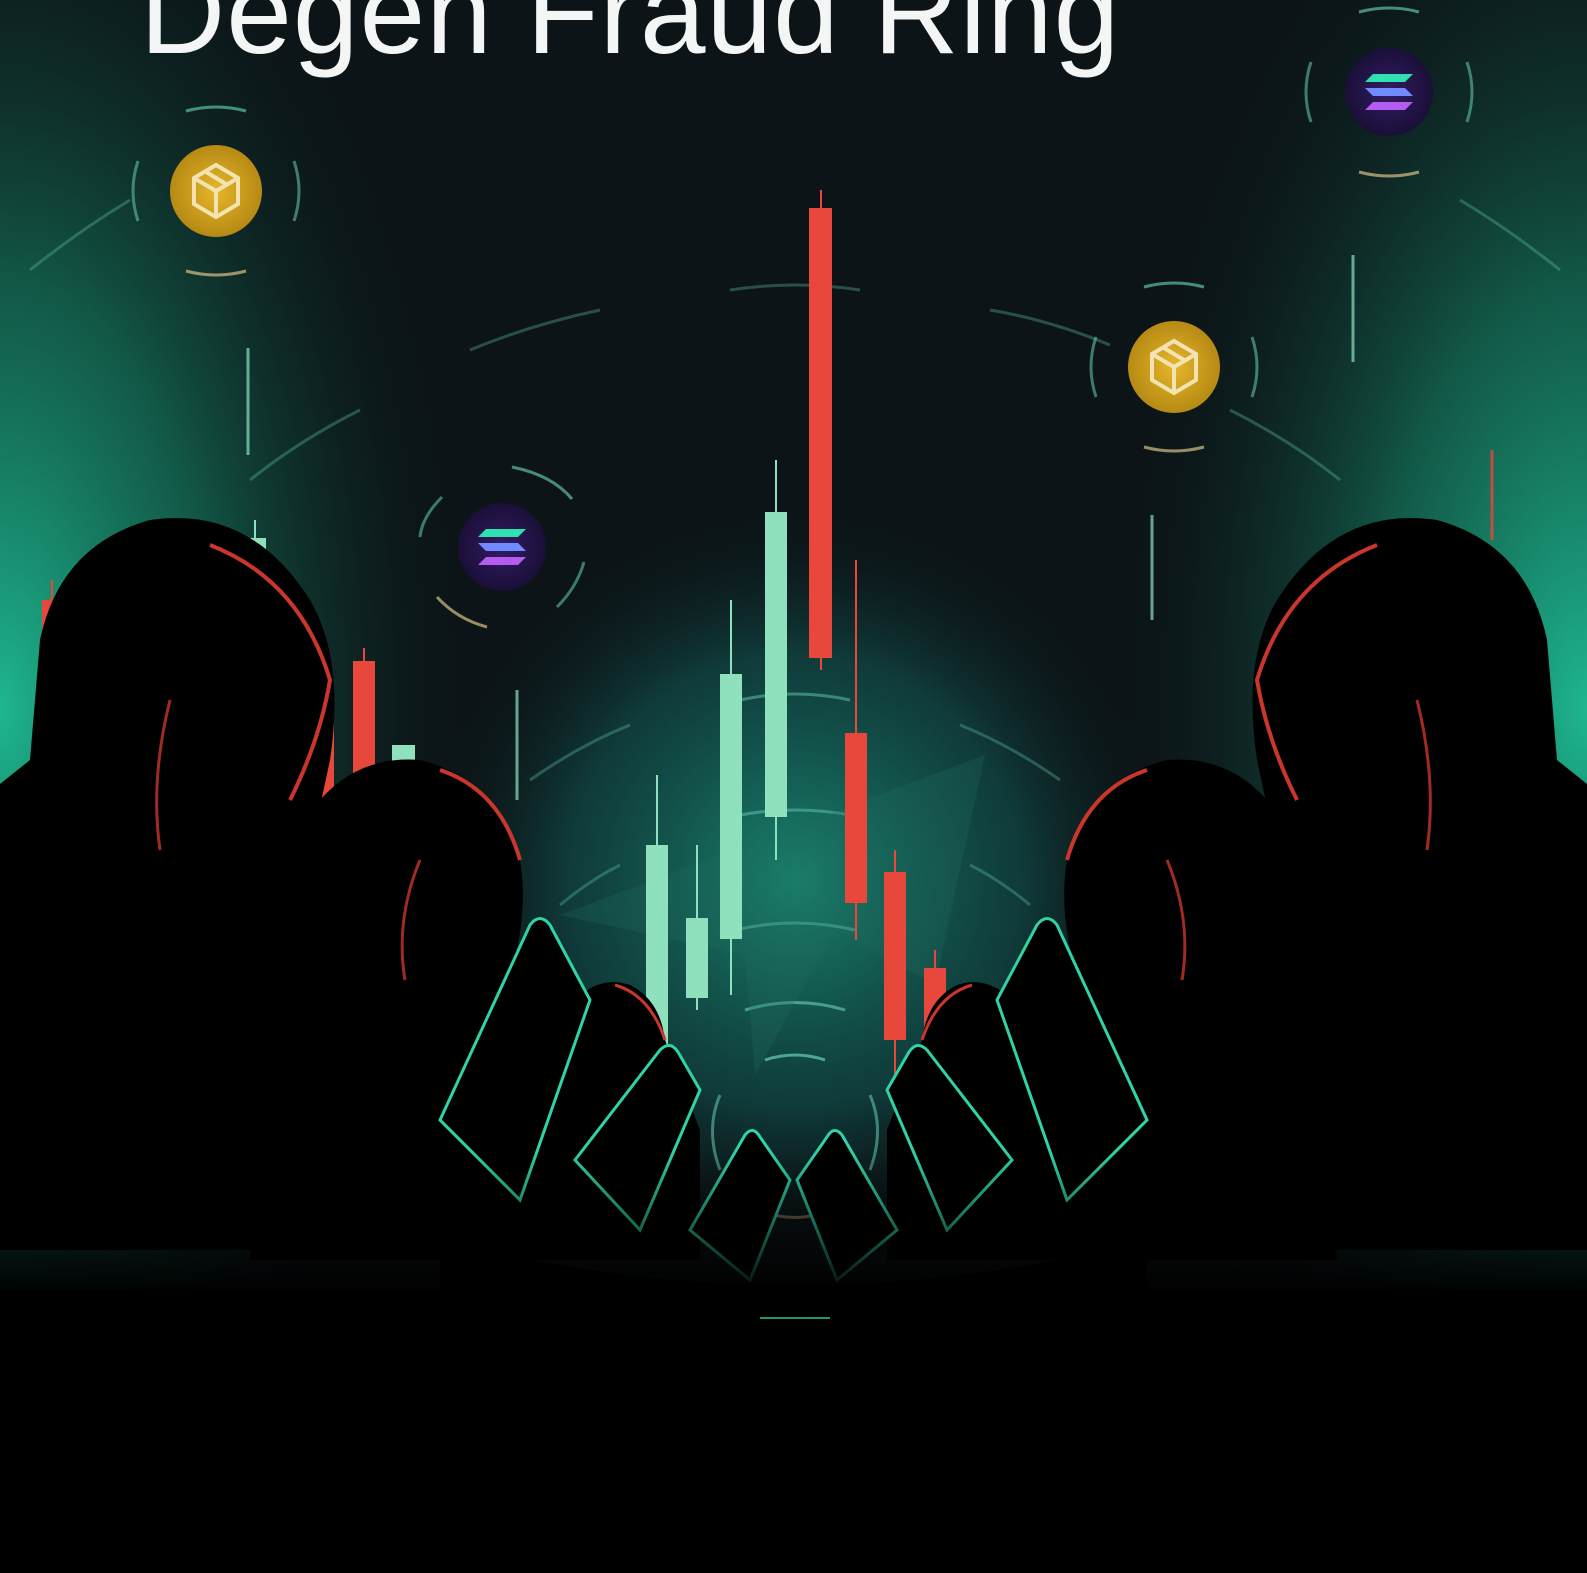  Describe the element at coordinates (793, 1225) in the screenshot. I see `bottom-shadow` at that location.